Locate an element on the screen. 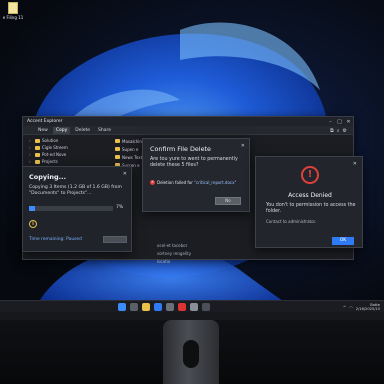 The height and width of the screenshot is (384, 384). monitor-bezel is located at coordinates (192, 316).